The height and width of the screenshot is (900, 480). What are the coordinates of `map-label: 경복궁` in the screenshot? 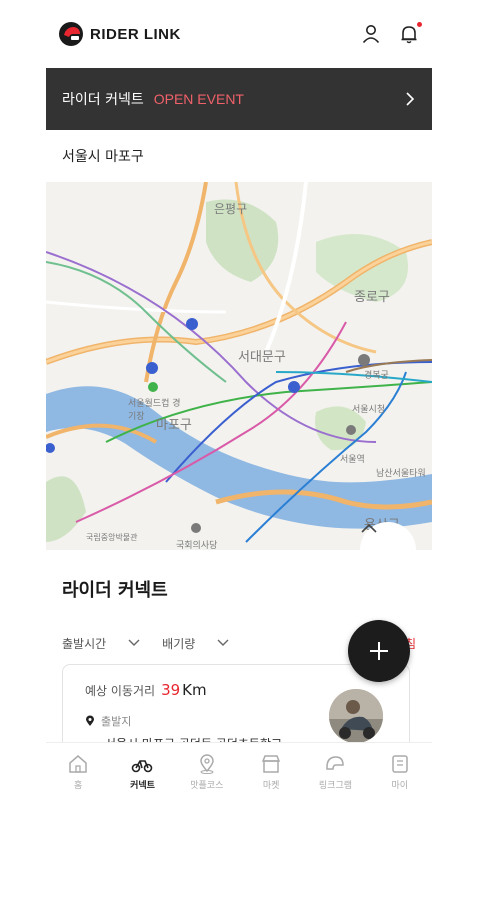 It's located at (376, 376).